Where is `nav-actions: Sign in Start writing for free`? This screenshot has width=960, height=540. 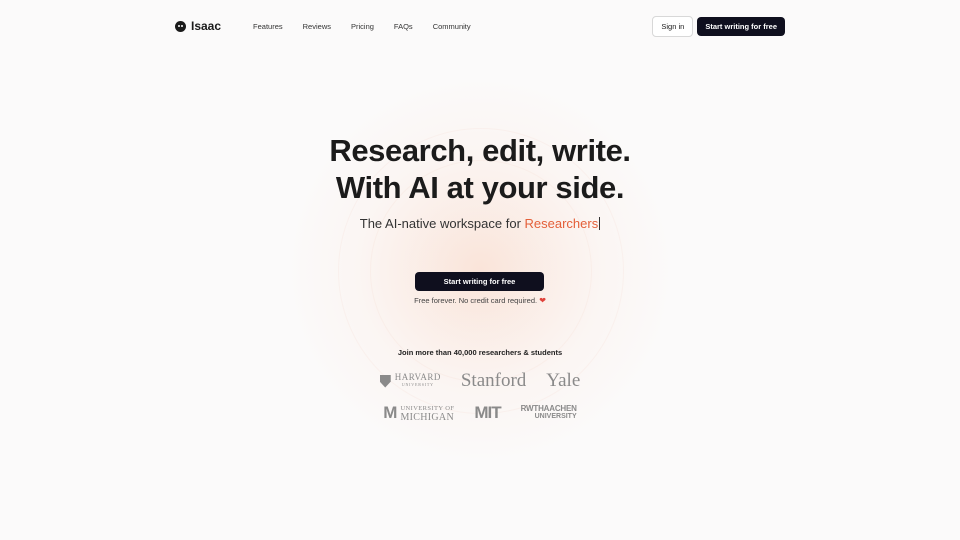
nav-actions: Sign in Start writing for free is located at coordinates (718, 26).